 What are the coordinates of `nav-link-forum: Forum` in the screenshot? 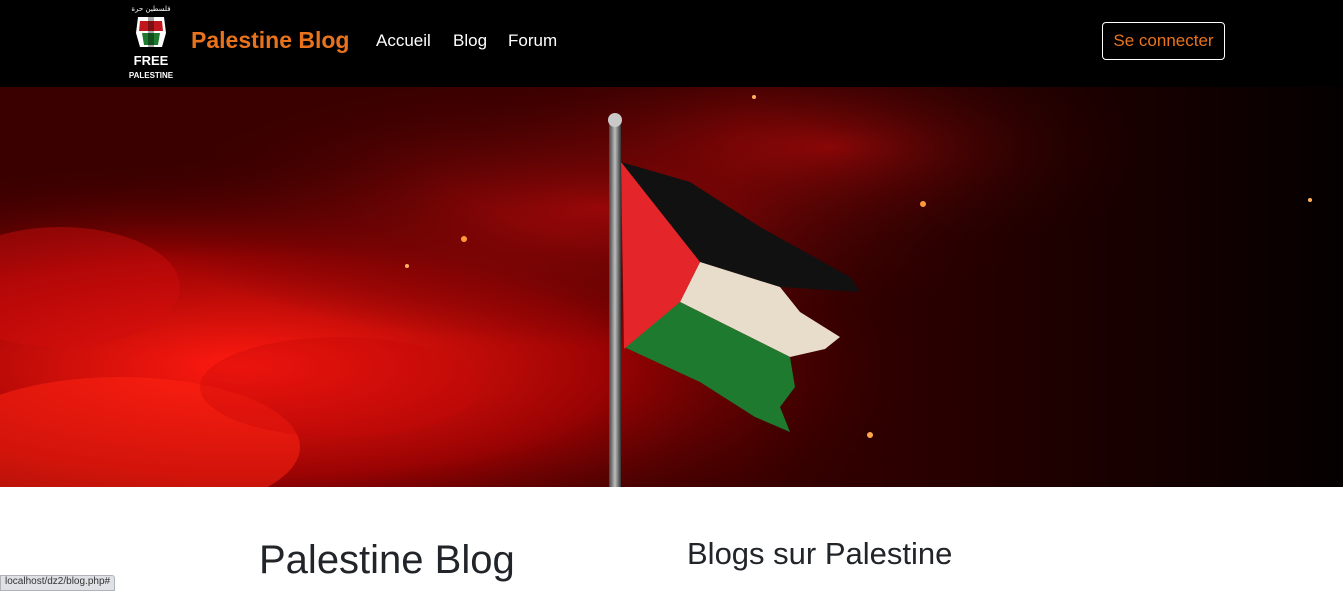 It's located at (532, 41).